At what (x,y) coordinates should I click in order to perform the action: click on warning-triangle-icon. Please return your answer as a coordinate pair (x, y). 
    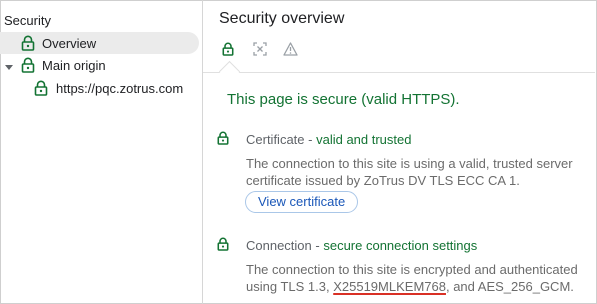
    Looking at the image, I should click on (290, 51).